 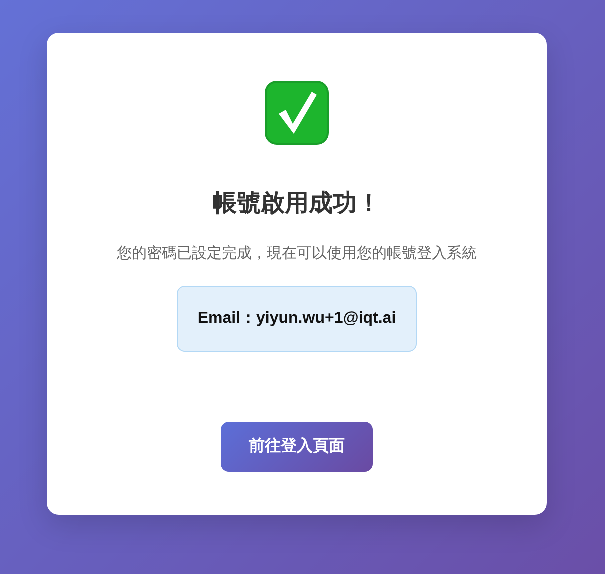 What do you see at coordinates (297, 113) in the screenshot?
I see `check-mark-icon` at bounding box center [297, 113].